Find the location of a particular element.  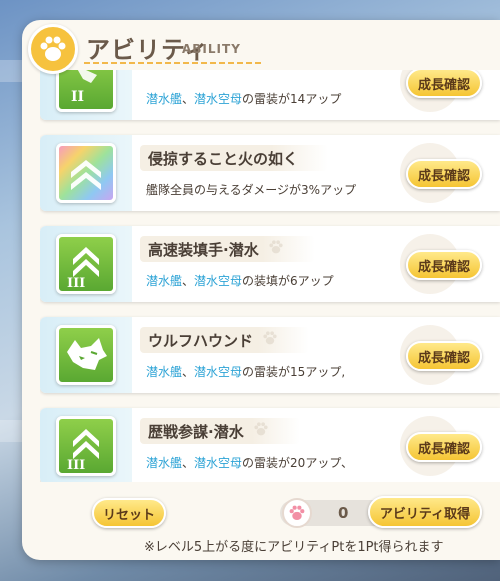

reset-button: リセット is located at coordinates (129, 513).